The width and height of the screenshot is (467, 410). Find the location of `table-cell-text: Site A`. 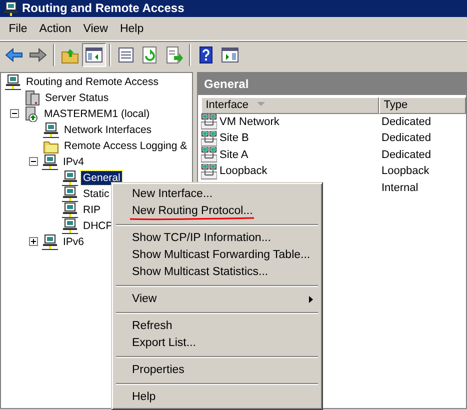

table-cell-text: Site A is located at coordinates (234, 155).